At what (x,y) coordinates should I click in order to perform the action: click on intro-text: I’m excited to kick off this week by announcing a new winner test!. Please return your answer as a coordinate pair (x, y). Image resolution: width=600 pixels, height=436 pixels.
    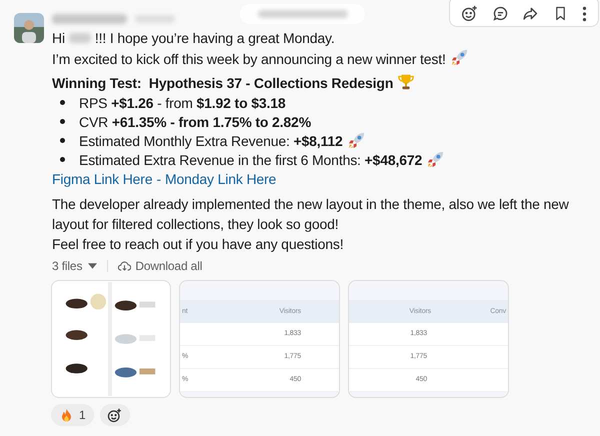
    Looking at the image, I should click on (249, 59).